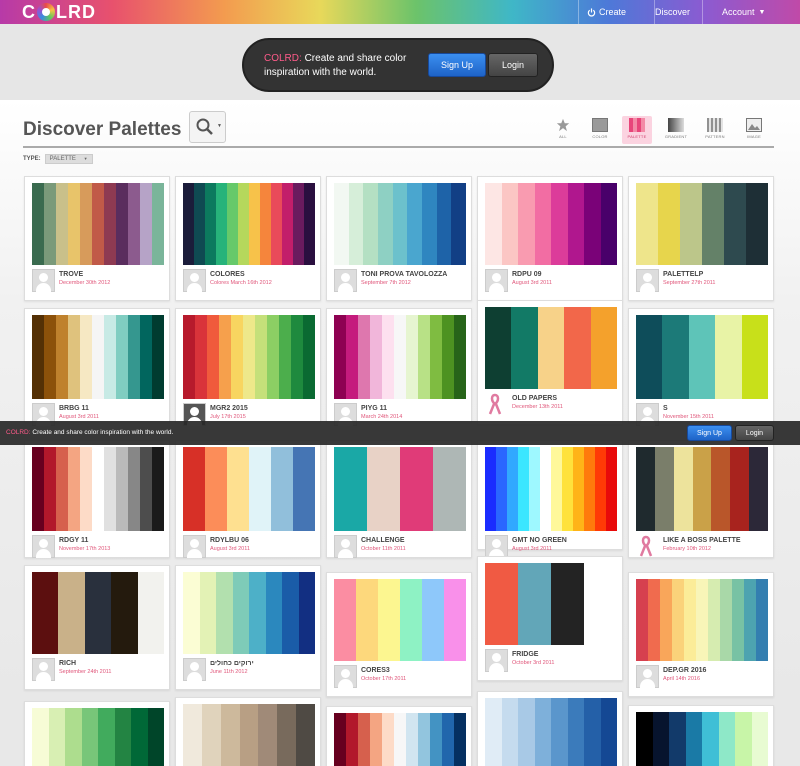  I want to click on filter-image: IMAGE, so click(754, 131).